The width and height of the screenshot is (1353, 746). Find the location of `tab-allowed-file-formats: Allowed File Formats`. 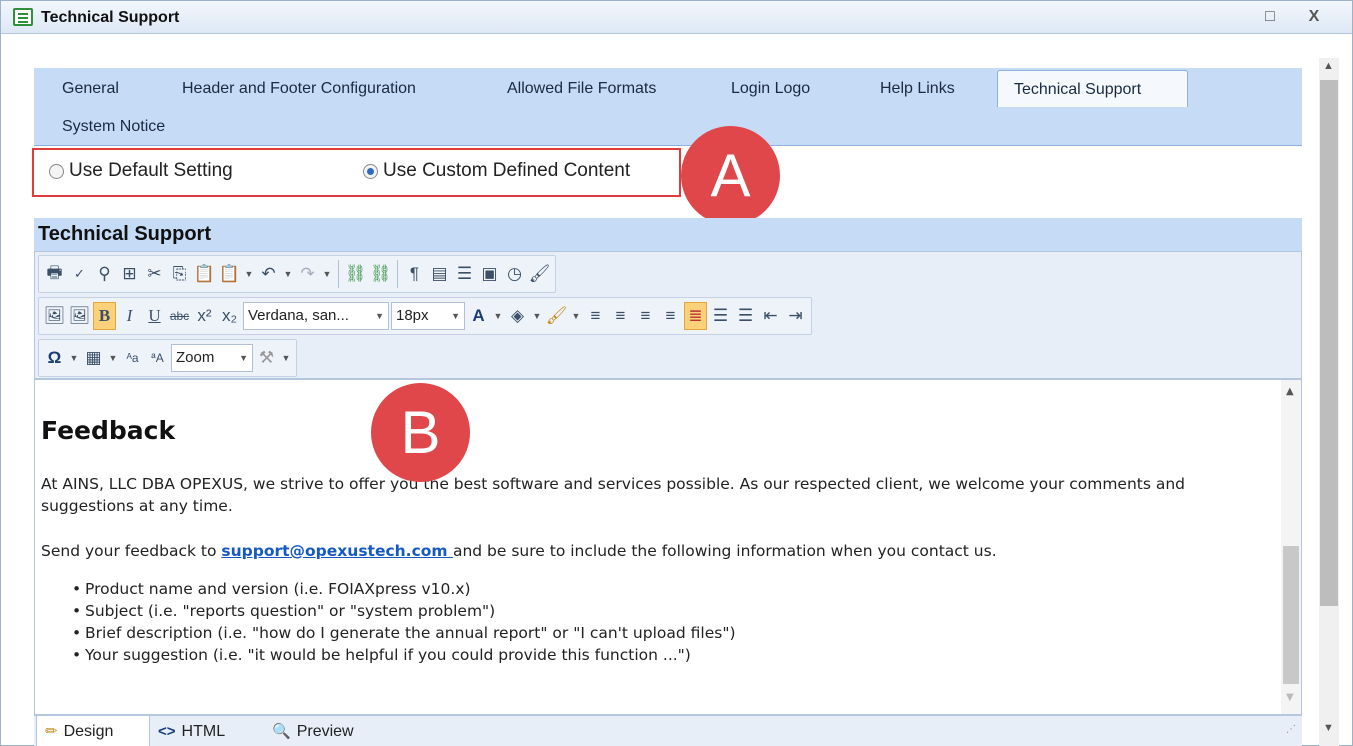

tab-allowed-file-formats: Allowed File Formats is located at coordinates (581, 88).